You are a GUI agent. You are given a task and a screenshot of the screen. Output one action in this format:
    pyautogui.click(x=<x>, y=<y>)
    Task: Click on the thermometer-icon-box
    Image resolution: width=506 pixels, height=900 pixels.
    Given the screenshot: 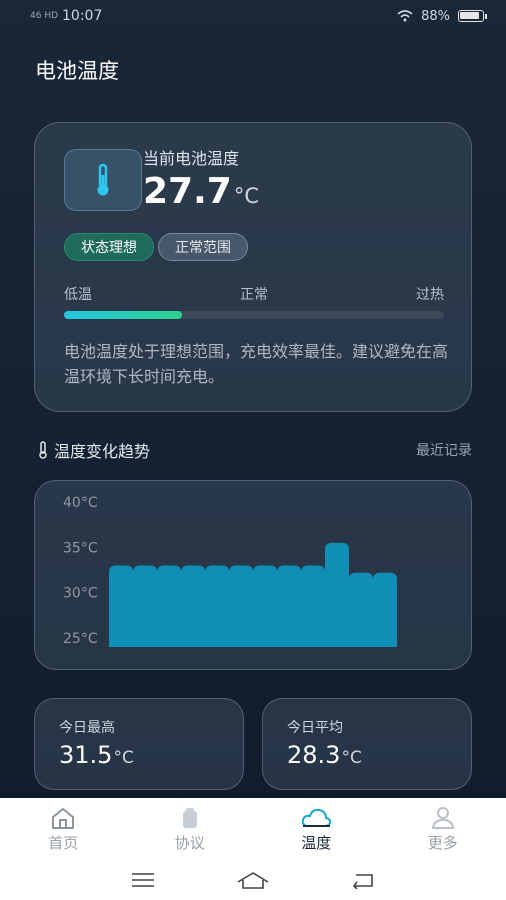 What is the action you would take?
    pyautogui.click(x=103, y=180)
    